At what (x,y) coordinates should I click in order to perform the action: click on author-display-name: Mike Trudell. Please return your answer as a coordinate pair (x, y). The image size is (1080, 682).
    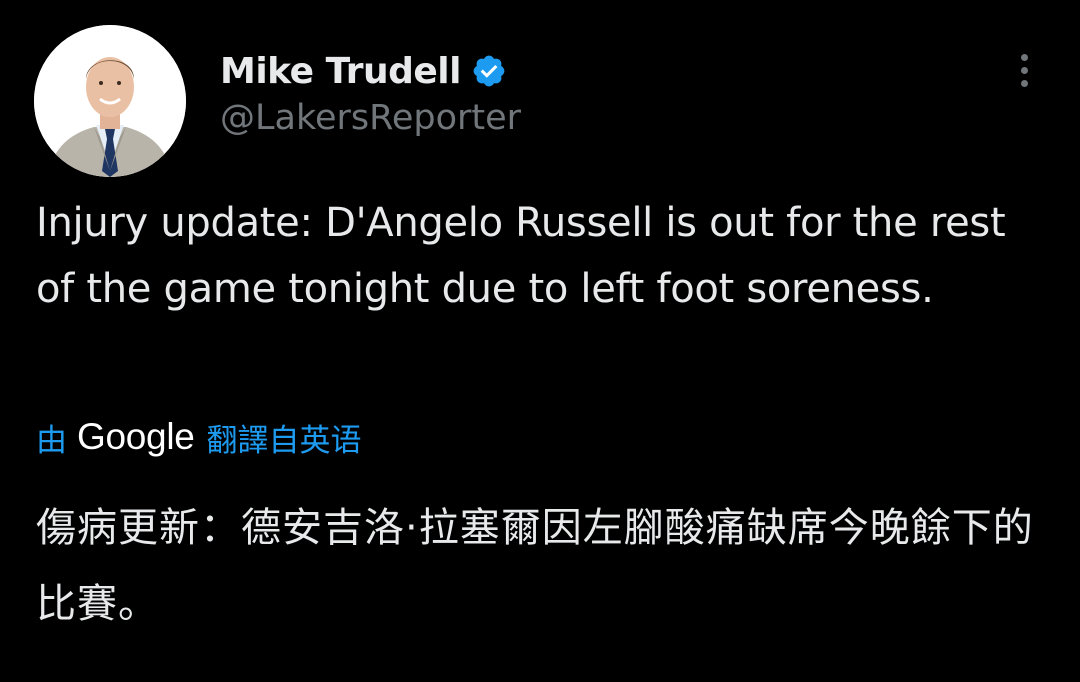
    Looking at the image, I should click on (340, 71).